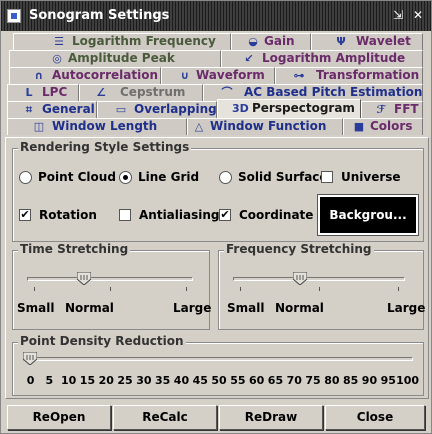 This screenshot has height=434, width=432. What do you see at coordinates (253, 41) in the screenshot?
I see `gain-icon: ◒` at bounding box center [253, 41].